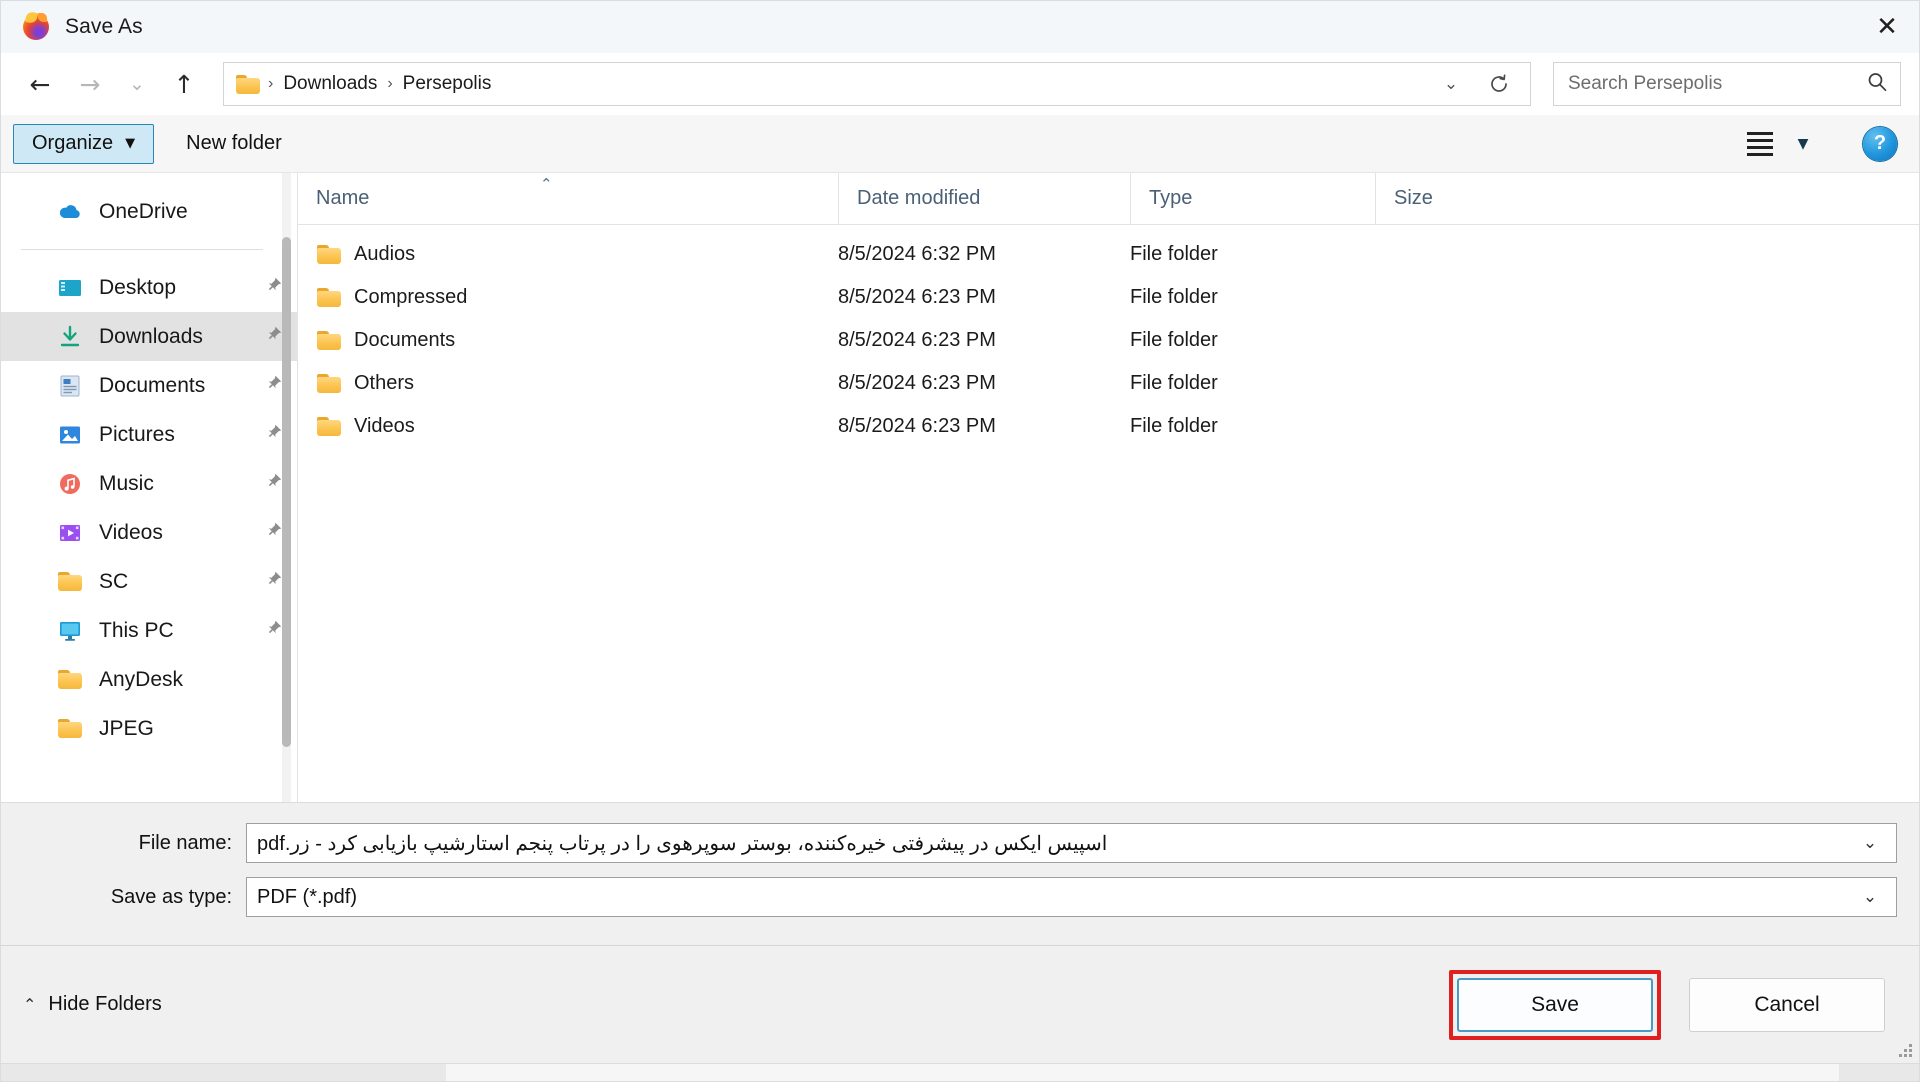 The width and height of the screenshot is (1920, 1082). I want to click on chevron-down-icon: ▼, so click(130, 143).